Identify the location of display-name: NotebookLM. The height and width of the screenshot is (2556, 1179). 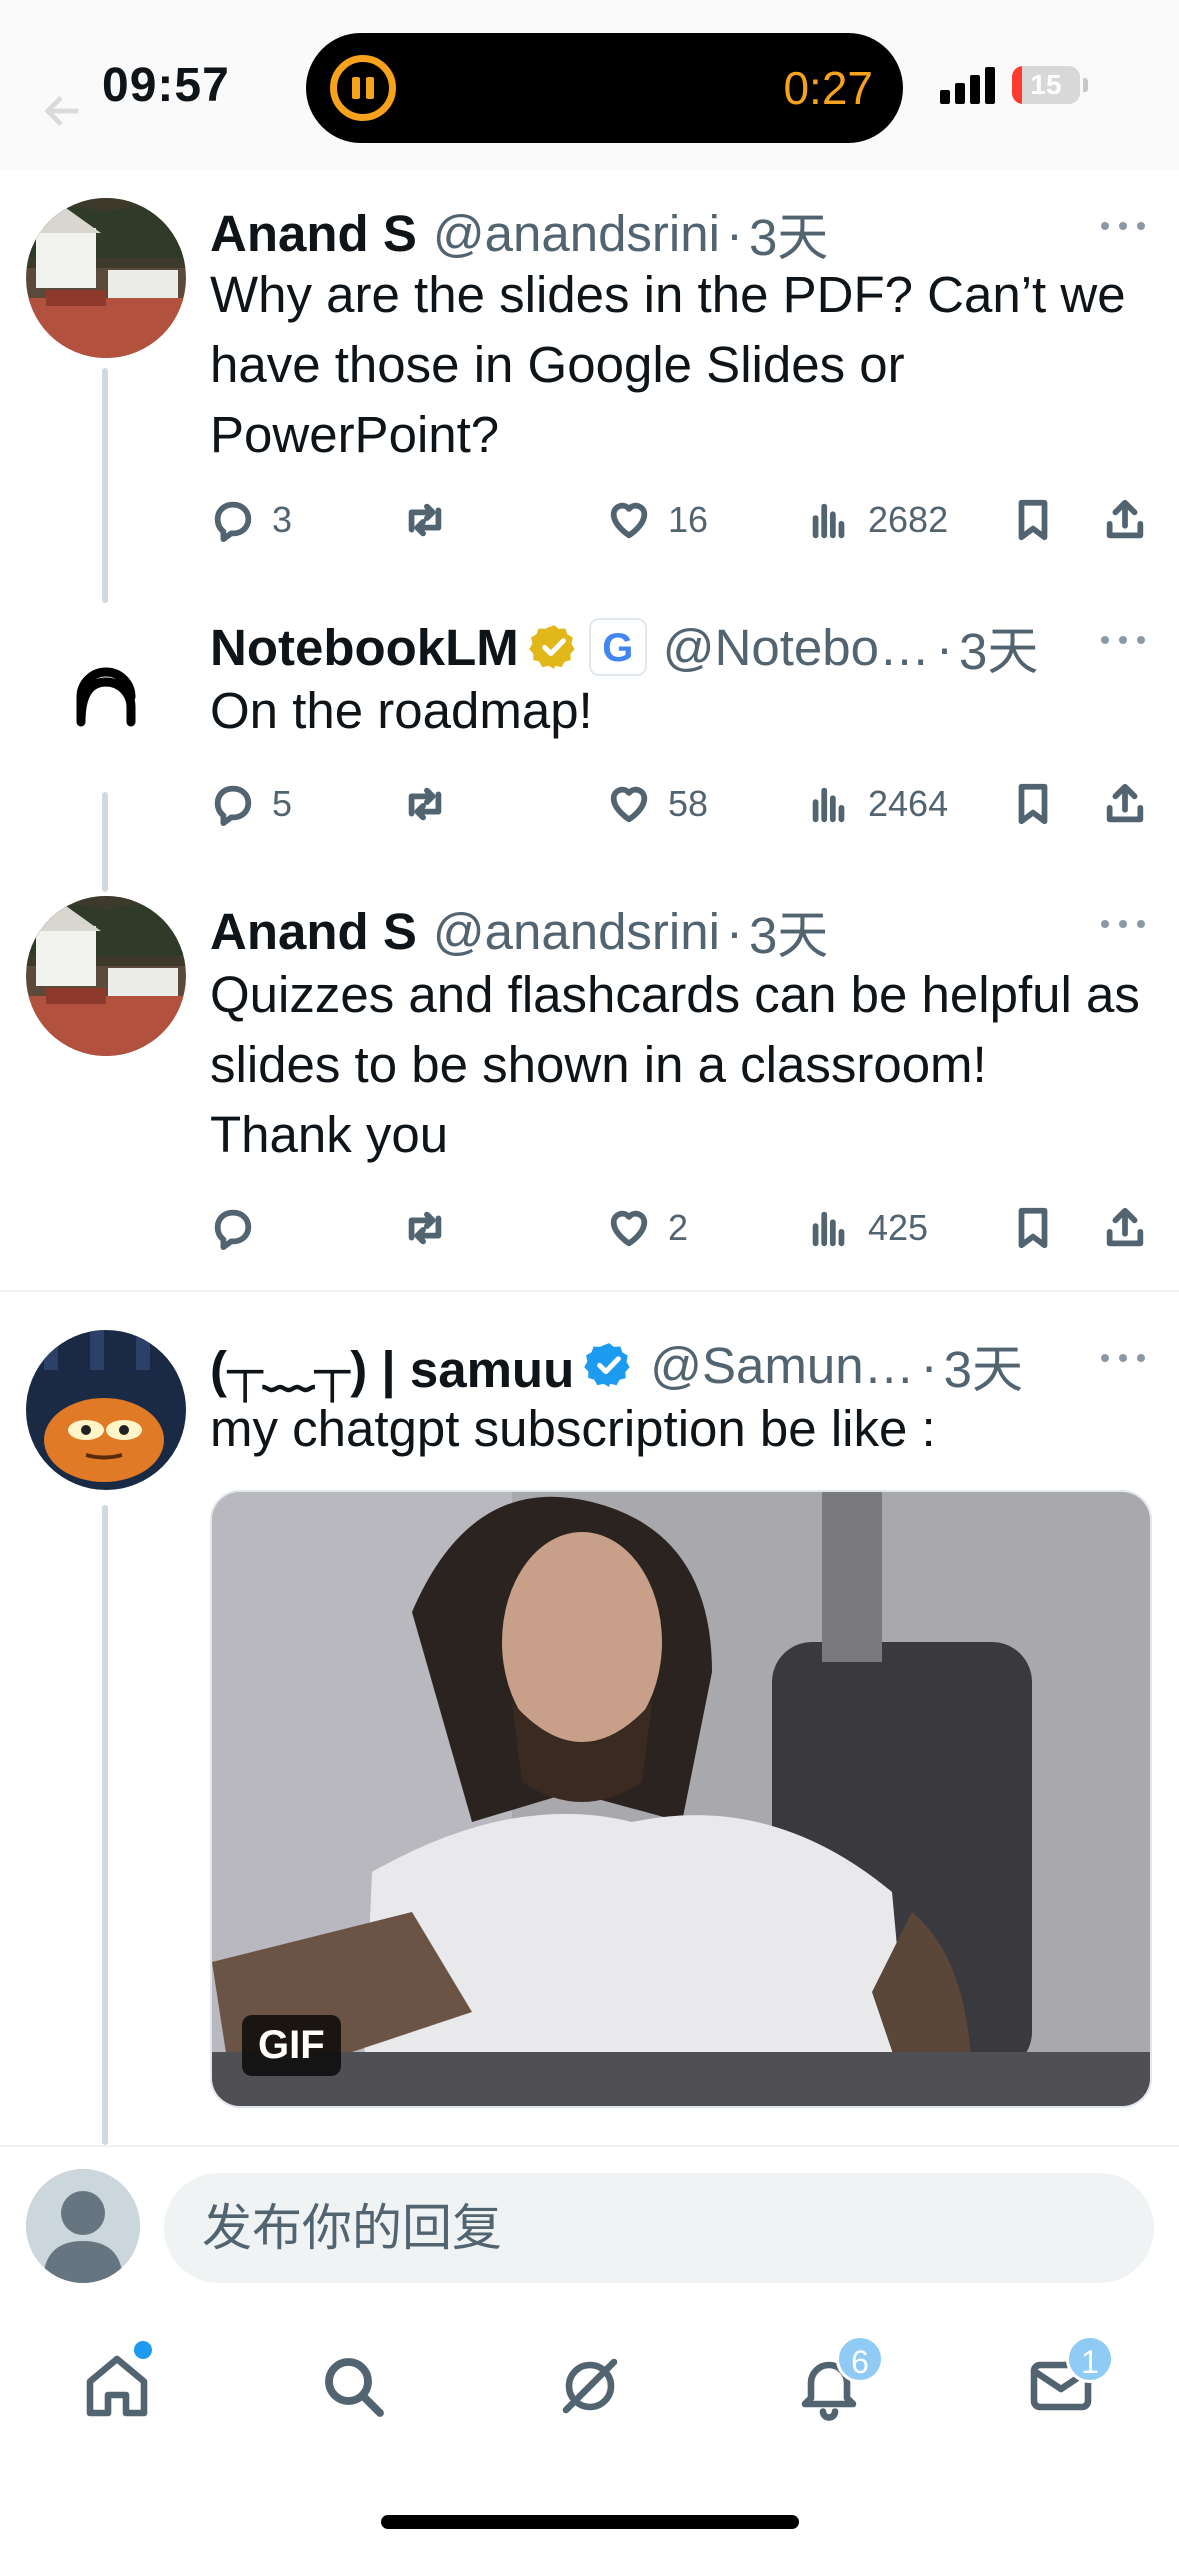
(364, 647).